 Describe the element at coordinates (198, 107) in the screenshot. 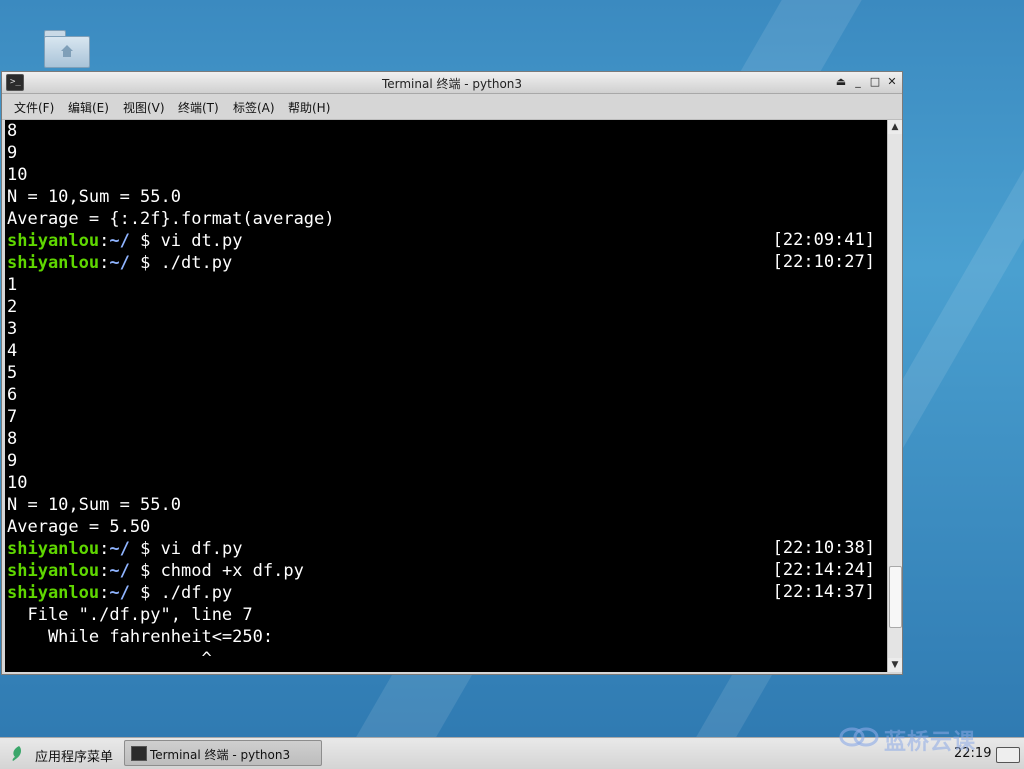

I see `menu-terminal: 终端(T)` at that location.